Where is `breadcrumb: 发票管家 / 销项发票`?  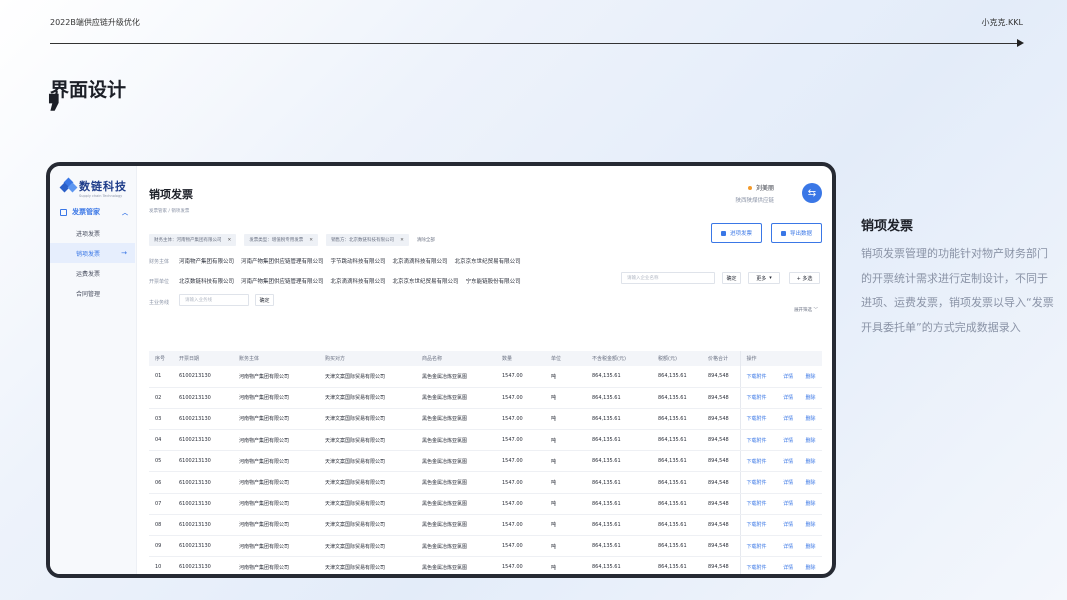
breadcrumb: 发票管家 / 销项发票 is located at coordinates (169, 211).